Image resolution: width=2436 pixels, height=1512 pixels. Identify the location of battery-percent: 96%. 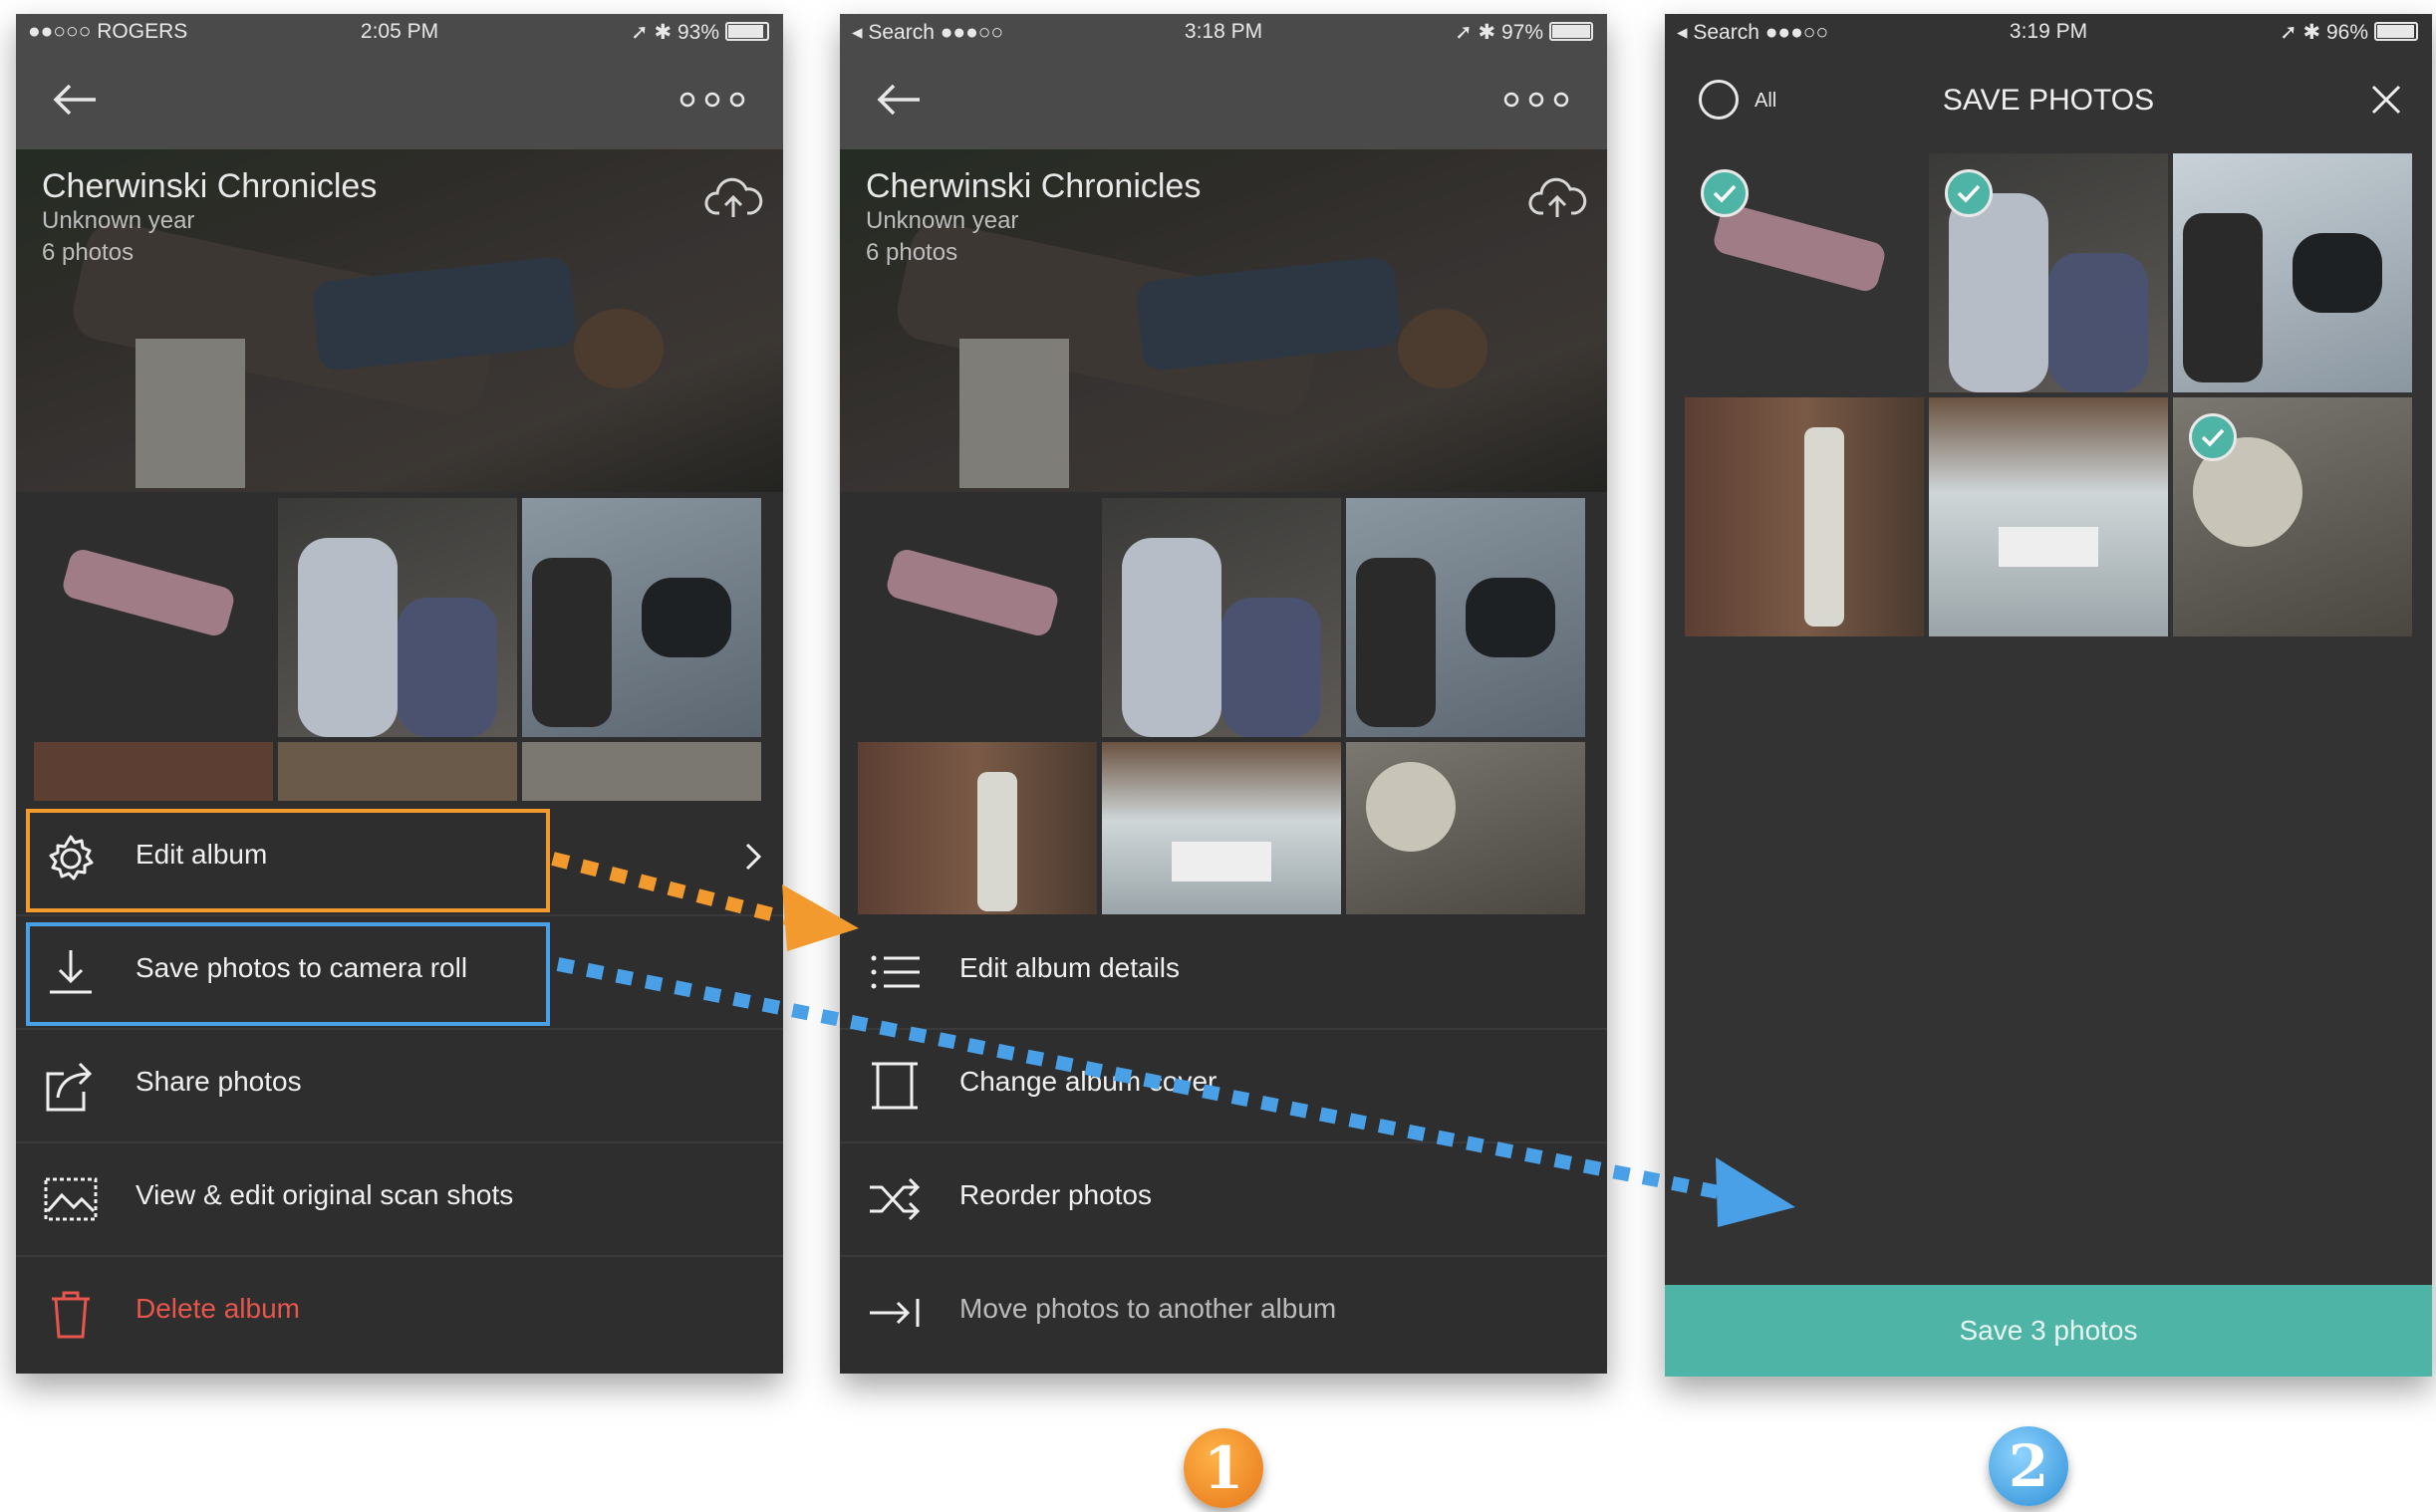
(2346, 32).